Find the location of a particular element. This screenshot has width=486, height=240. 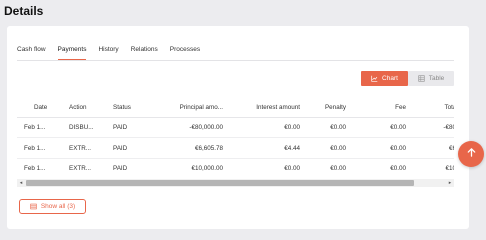

horizontal-scrollbar: ◂ ▸ is located at coordinates (235, 183).